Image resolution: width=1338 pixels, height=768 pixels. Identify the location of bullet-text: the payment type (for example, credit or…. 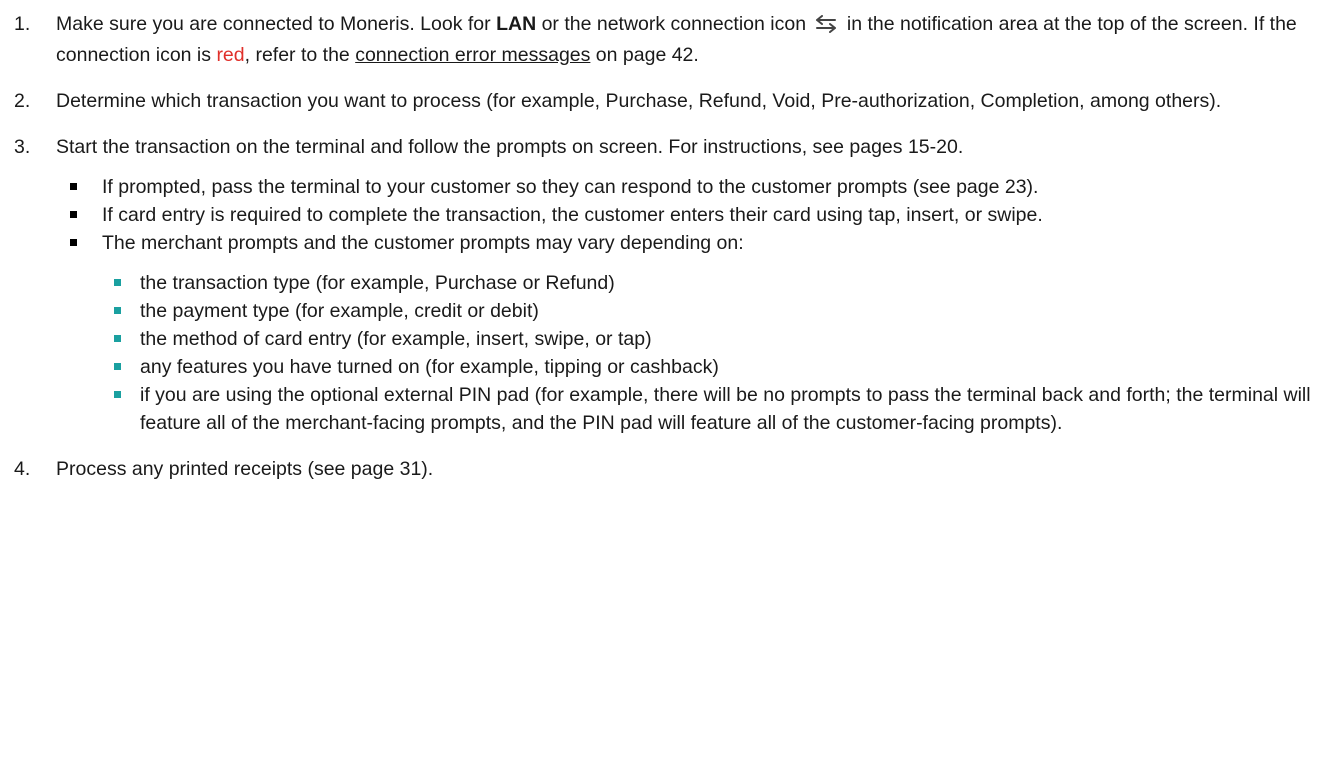
(339, 311).